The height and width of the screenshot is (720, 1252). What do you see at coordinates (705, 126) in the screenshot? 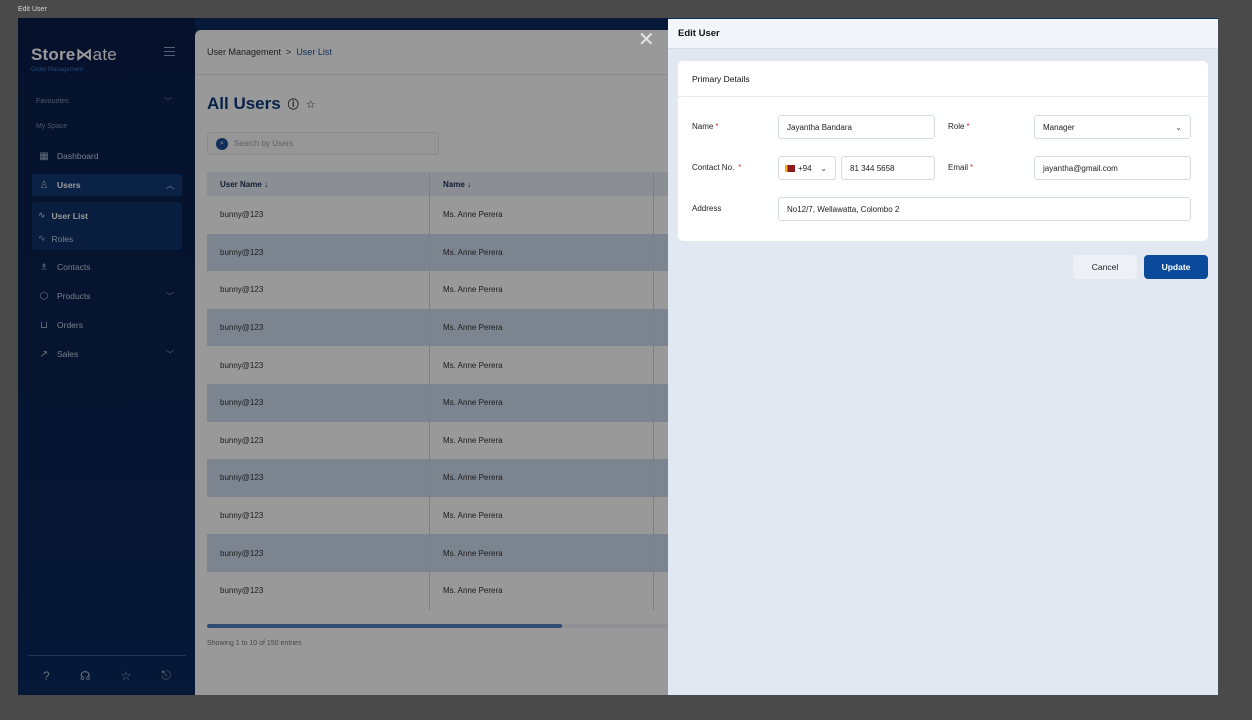
I see `name-label: Name *` at bounding box center [705, 126].